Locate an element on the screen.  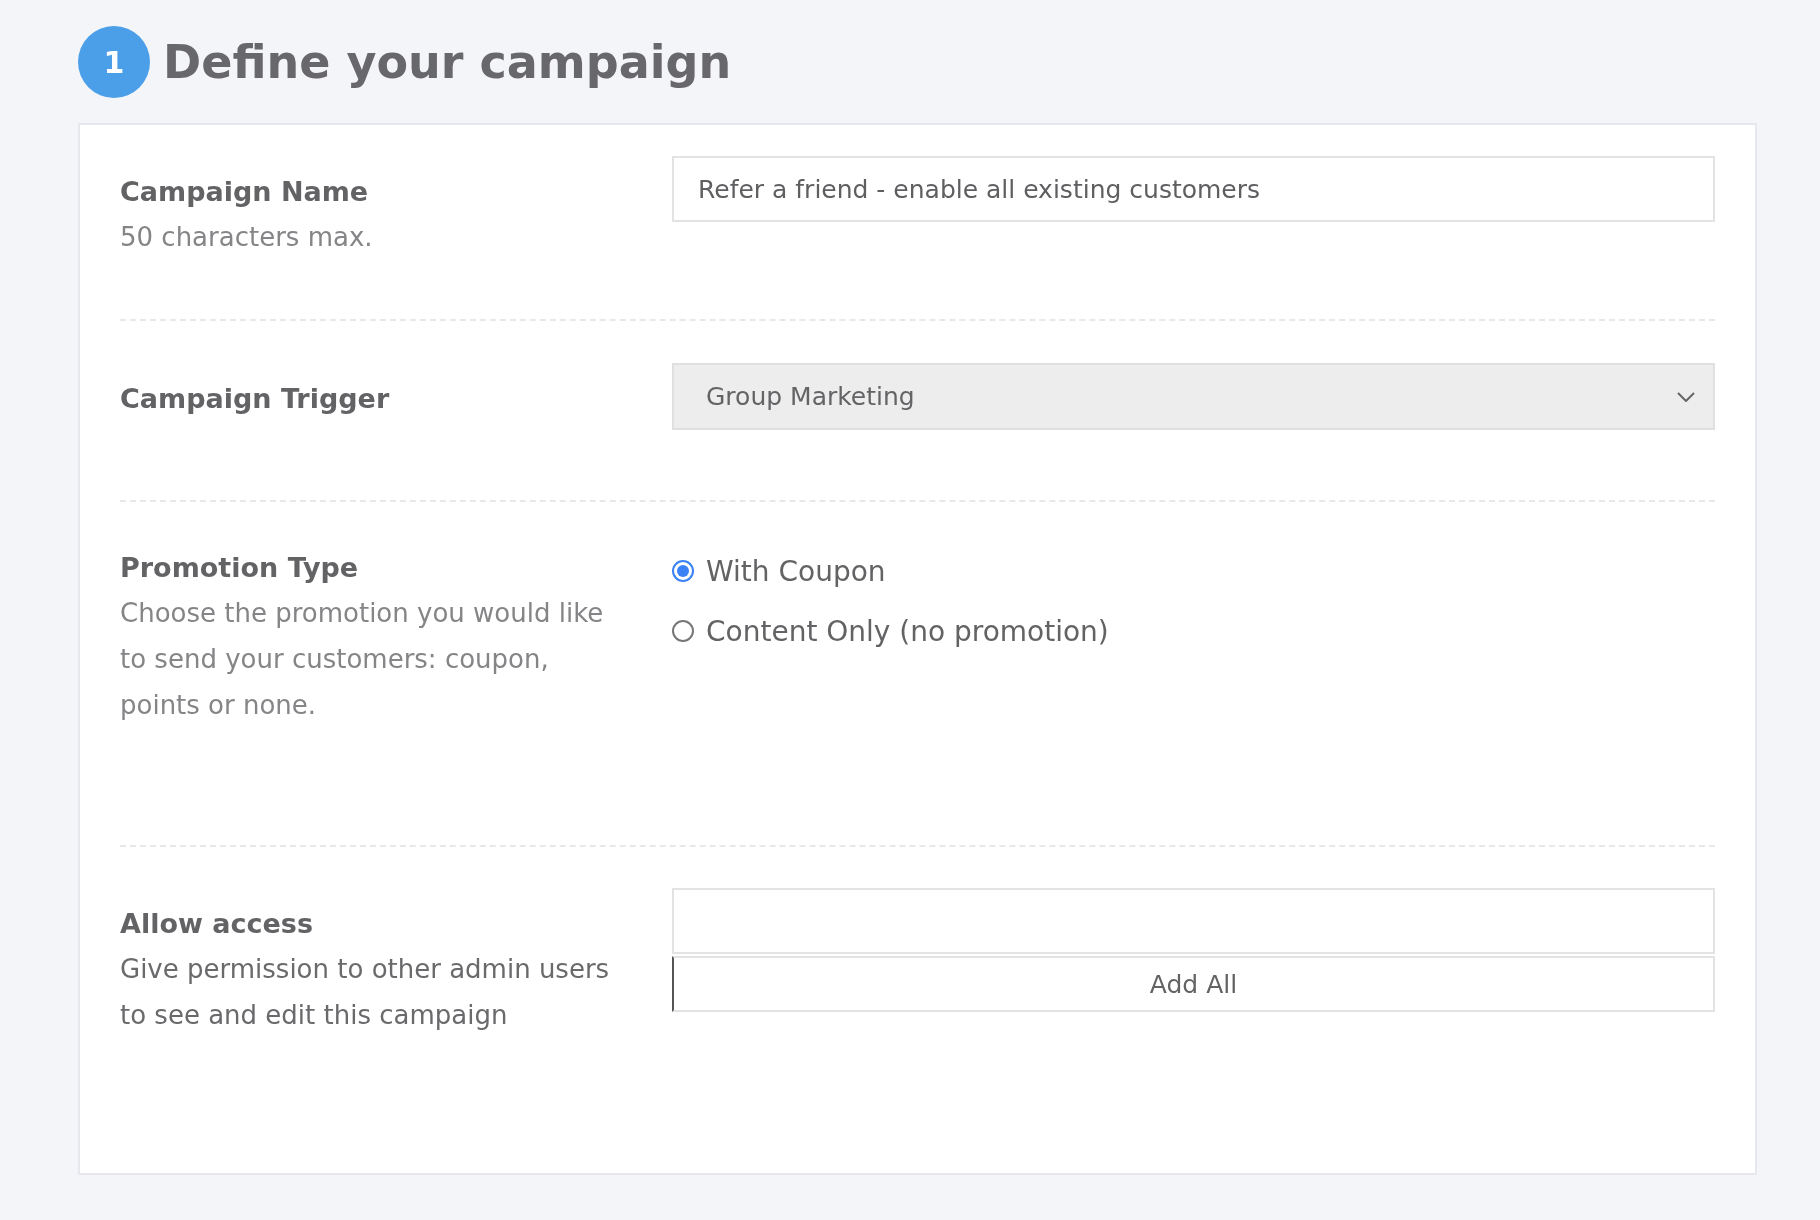
radio-label: Content Only (no promotion) is located at coordinates (907, 631).